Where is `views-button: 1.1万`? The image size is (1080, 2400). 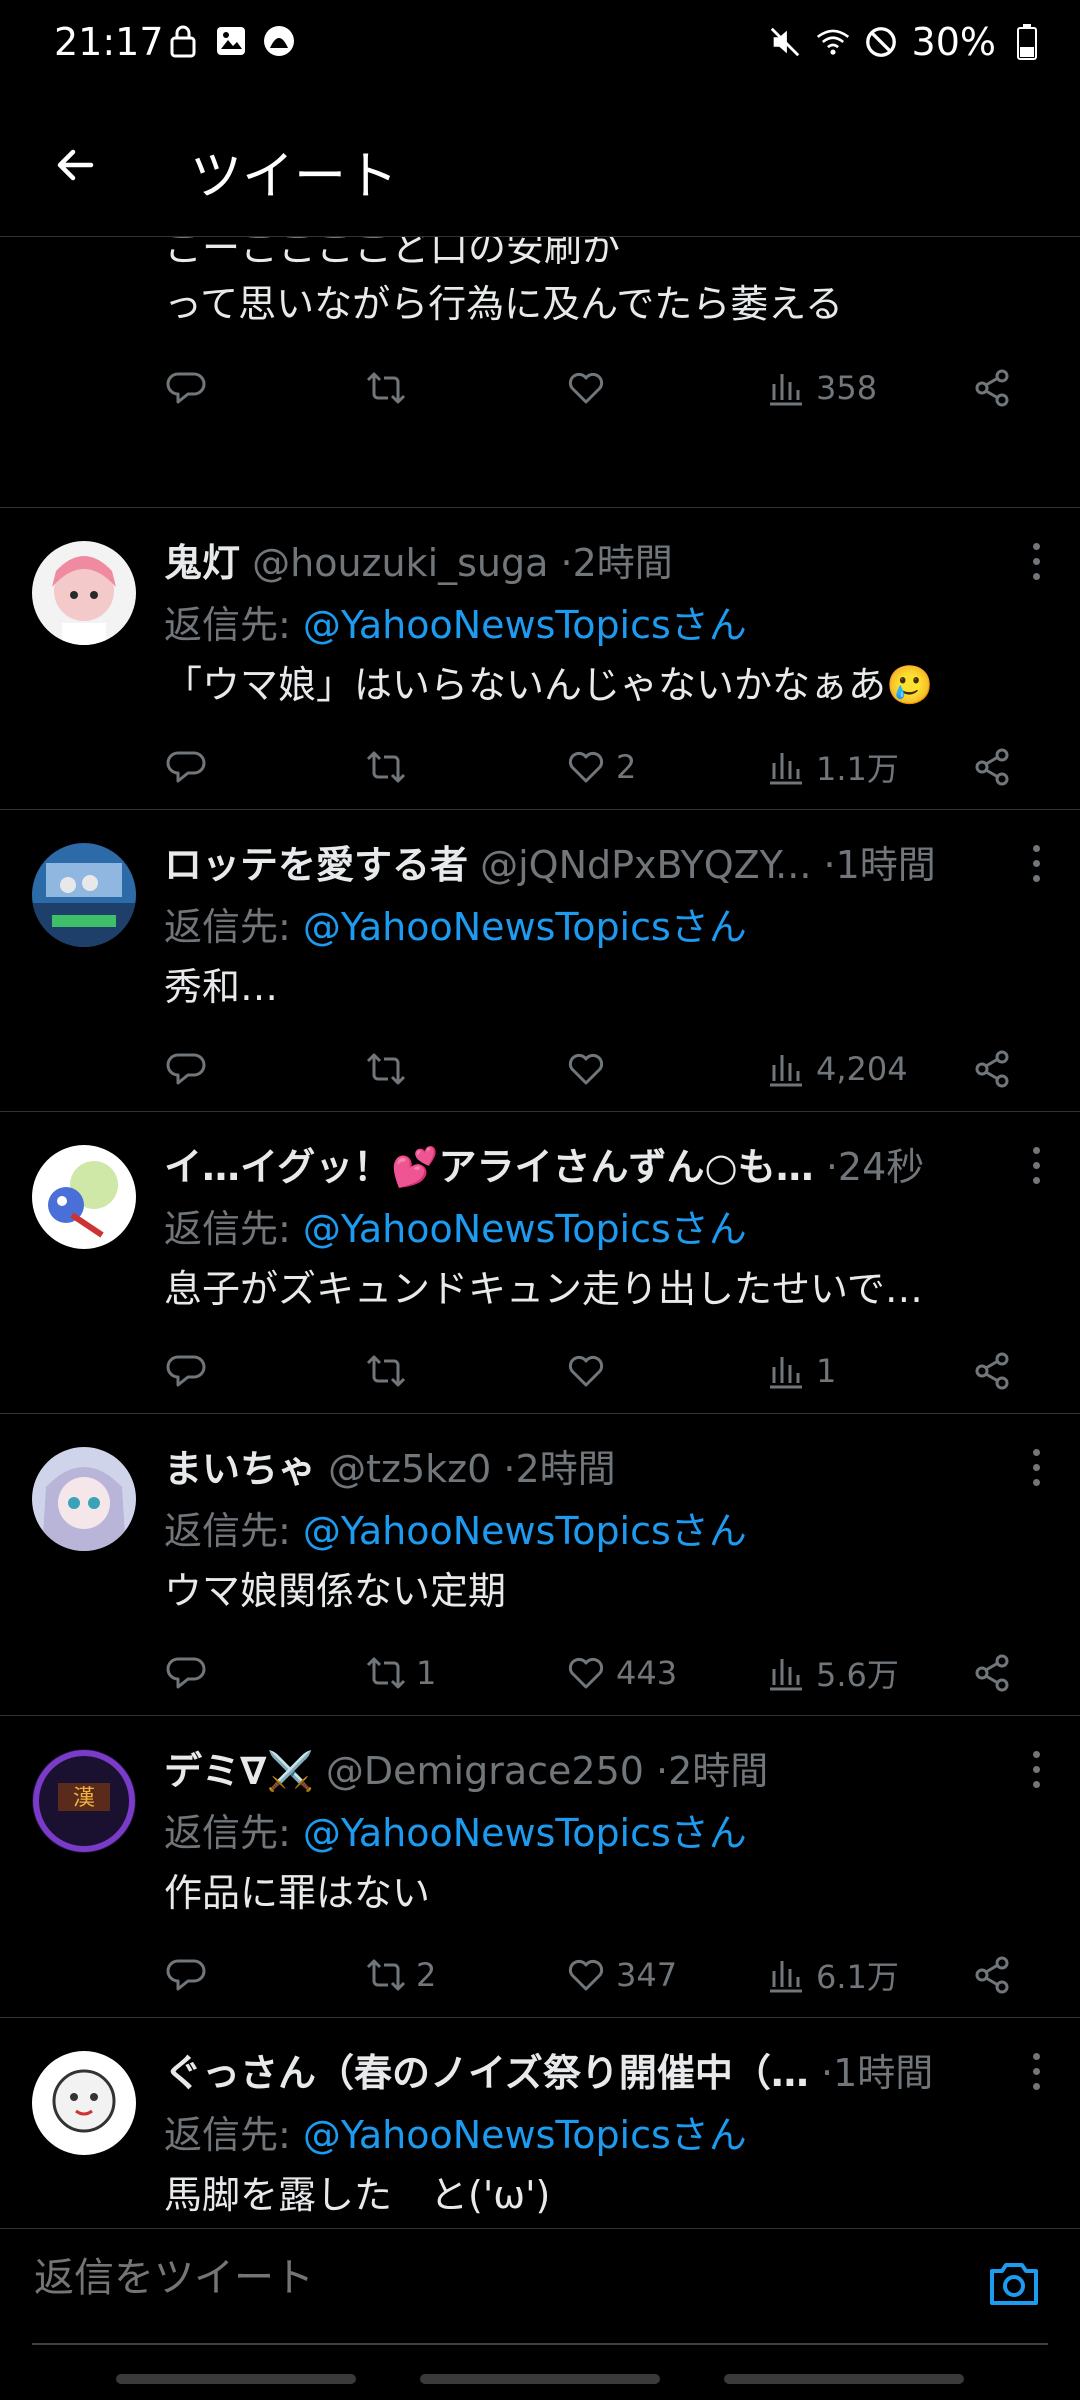
views-button: 1.1万 is located at coordinates (831, 767).